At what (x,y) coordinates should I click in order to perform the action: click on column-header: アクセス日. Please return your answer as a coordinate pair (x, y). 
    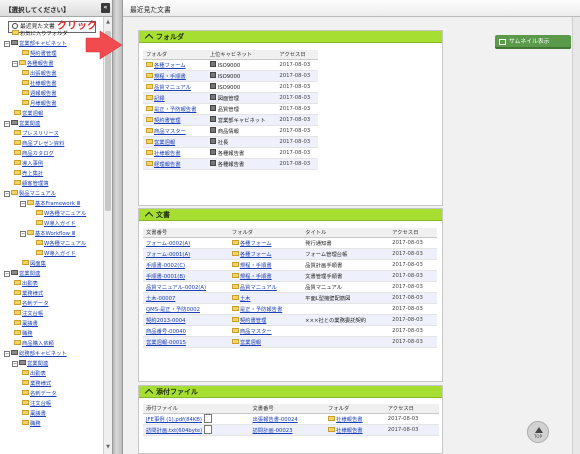
    Looking at the image, I should click on (411, 409).